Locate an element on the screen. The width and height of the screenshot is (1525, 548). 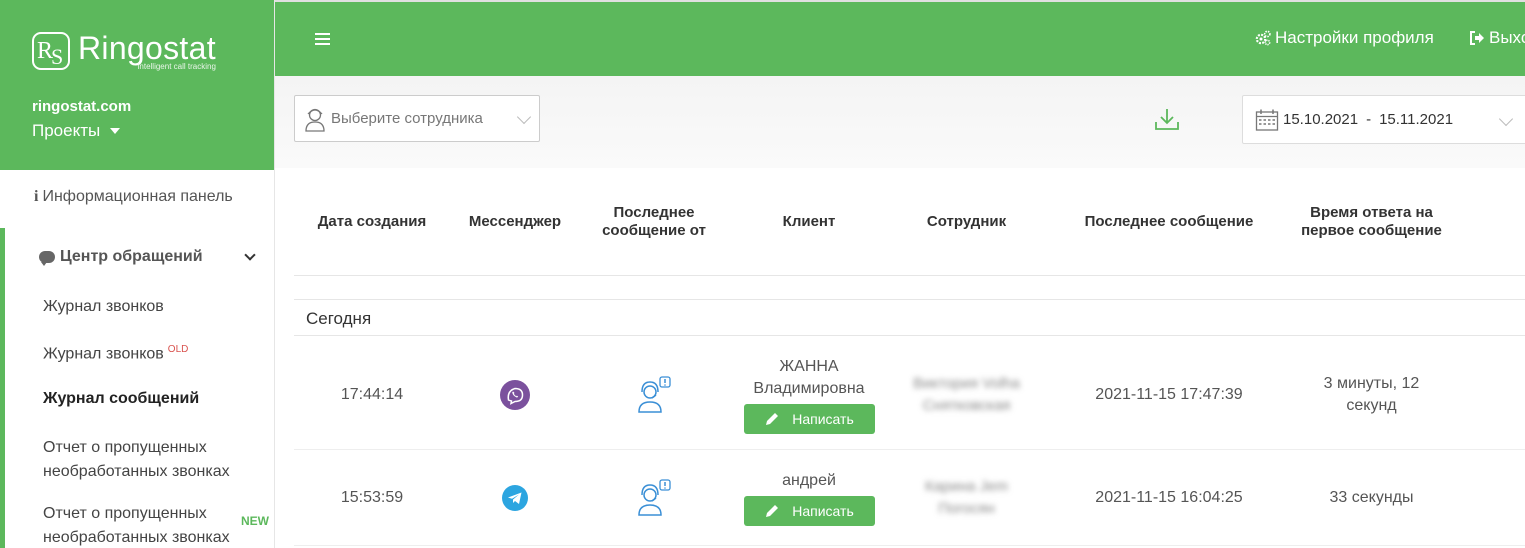
logo-mark-s: S is located at coordinates (57, 56).